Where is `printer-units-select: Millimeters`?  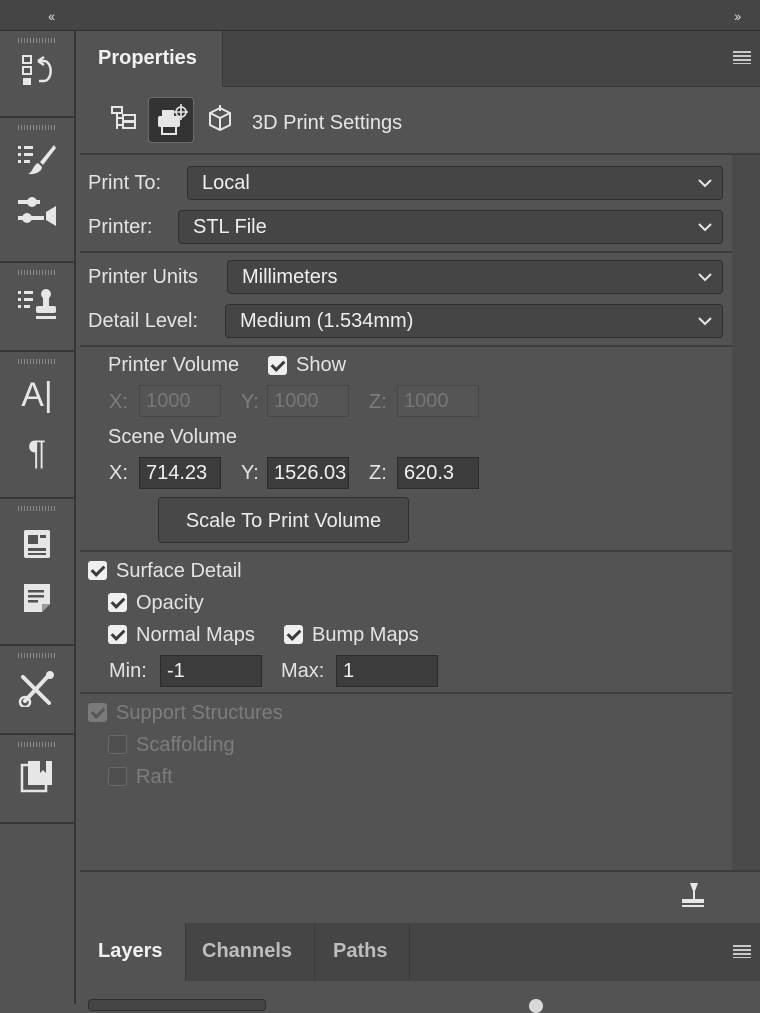
printer-units-select: Millimeters is located at coordinates (475, 277).